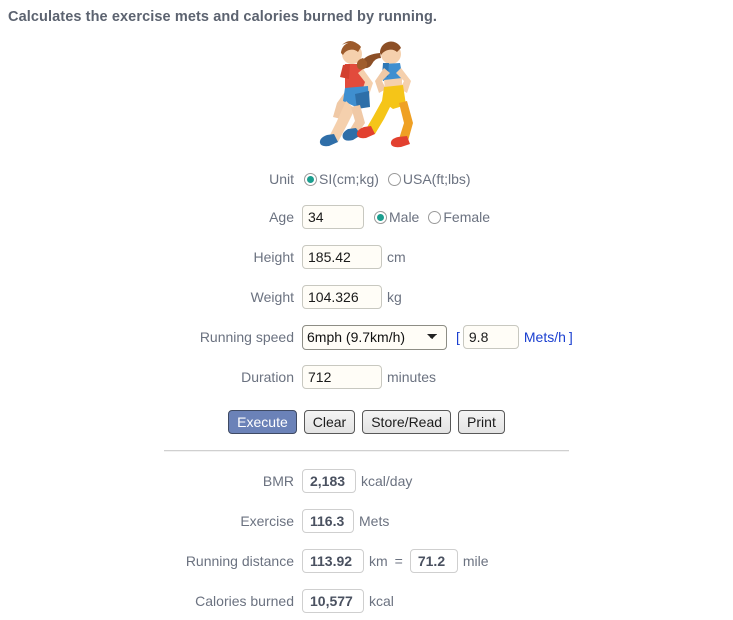 The width and height of the screenshot is (733, 620). Describe the element at coordinates (467, 217) in the screenshot. I see `gender-female-label: Female` at that location.